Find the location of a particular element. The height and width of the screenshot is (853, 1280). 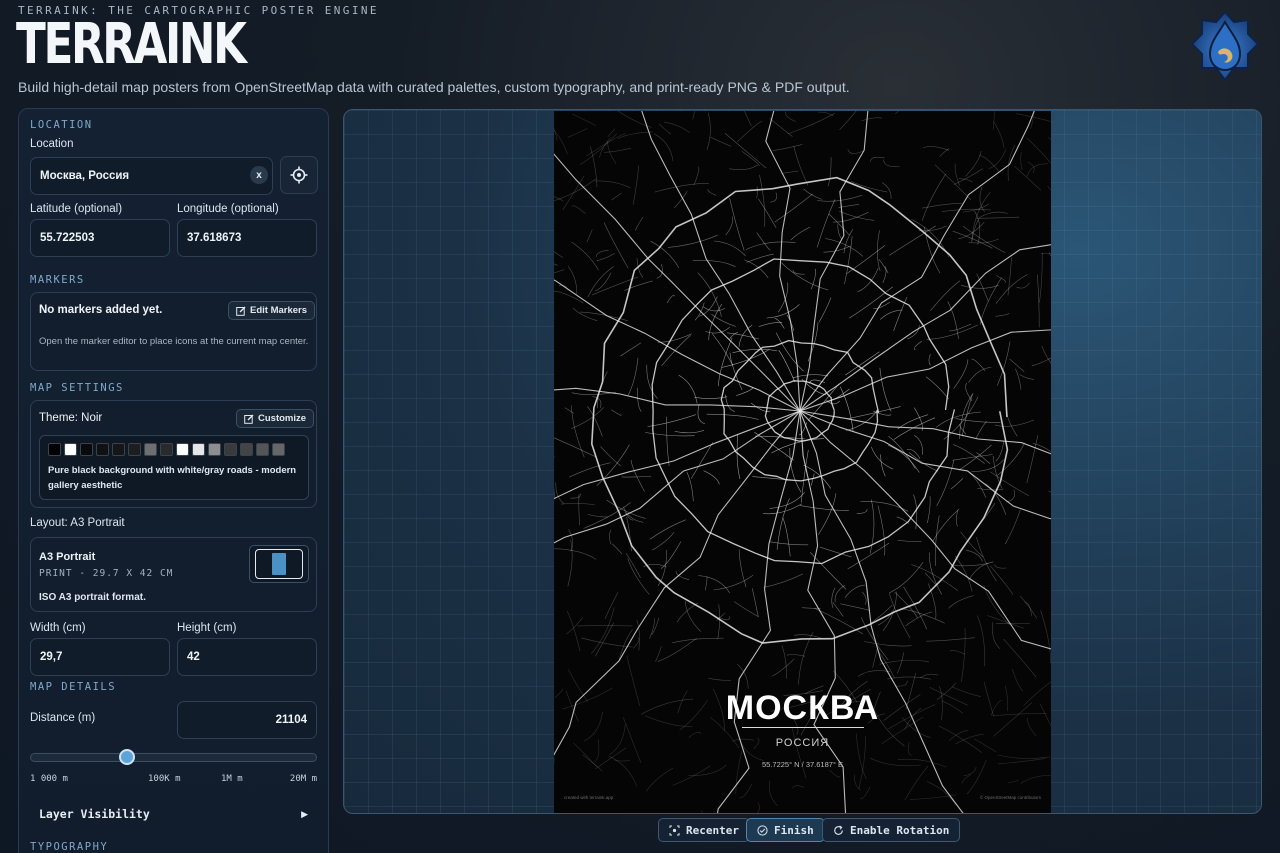

latitude-input: 55.722503 is located at coordinates (100, 238).